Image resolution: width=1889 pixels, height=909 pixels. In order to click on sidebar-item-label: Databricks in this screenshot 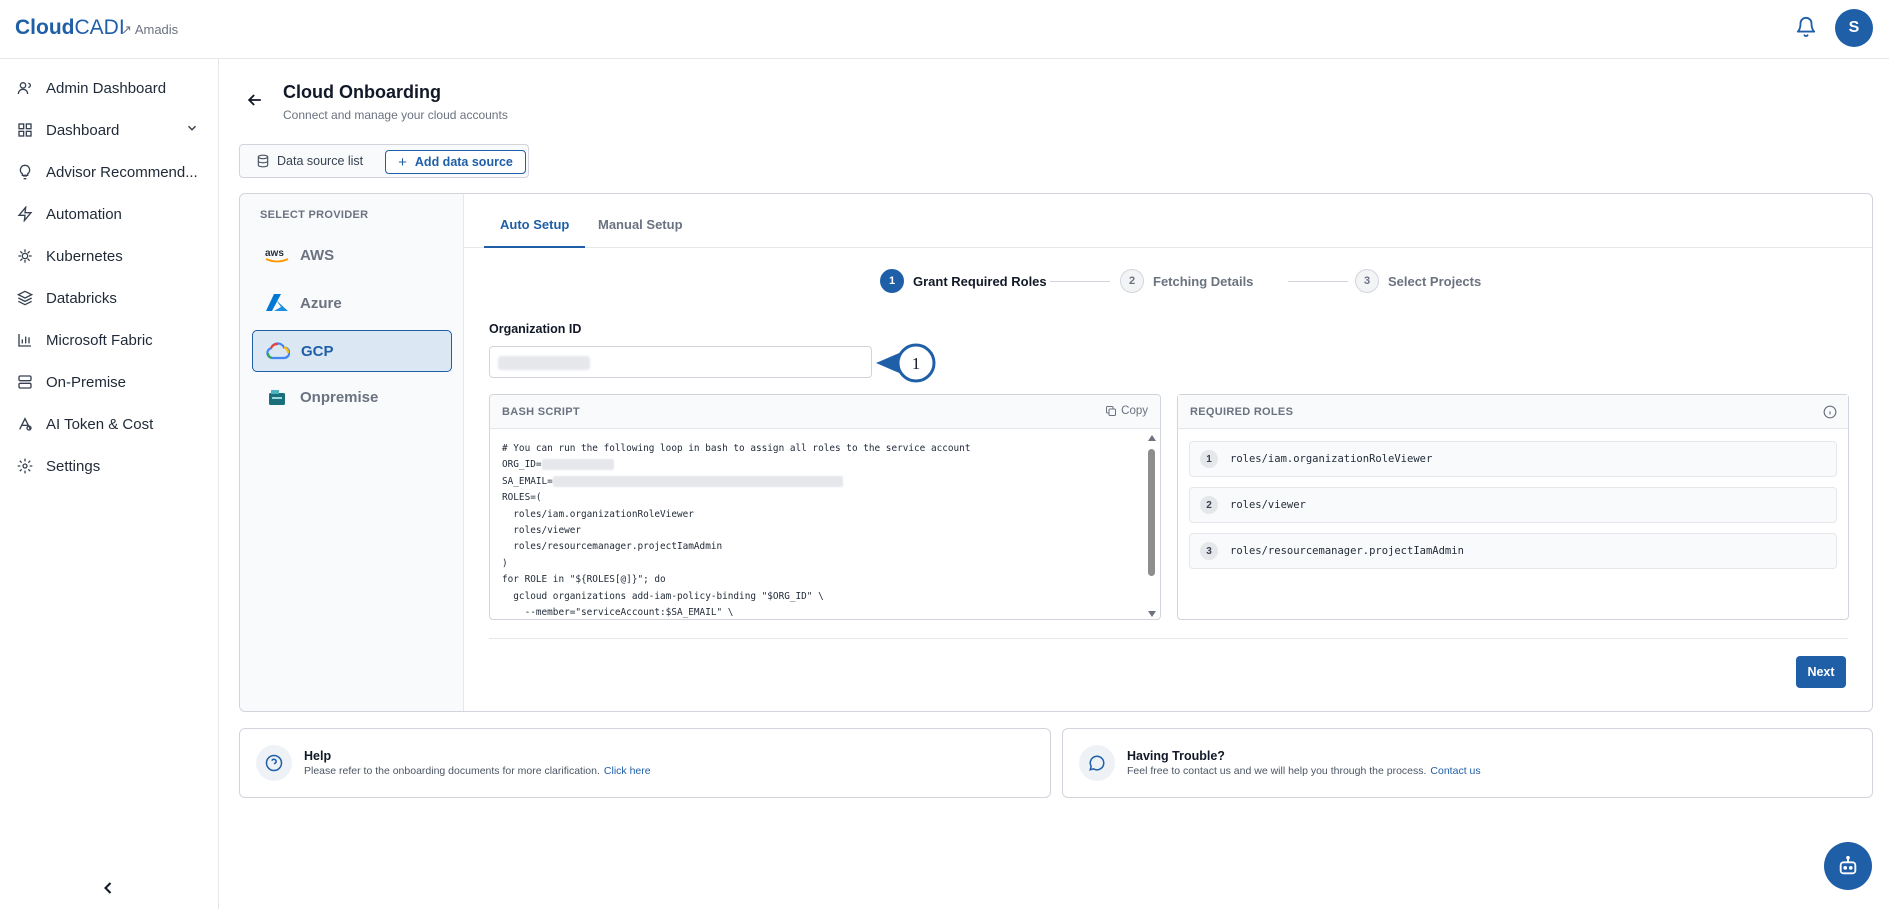, I will do `click(81, 298)`.